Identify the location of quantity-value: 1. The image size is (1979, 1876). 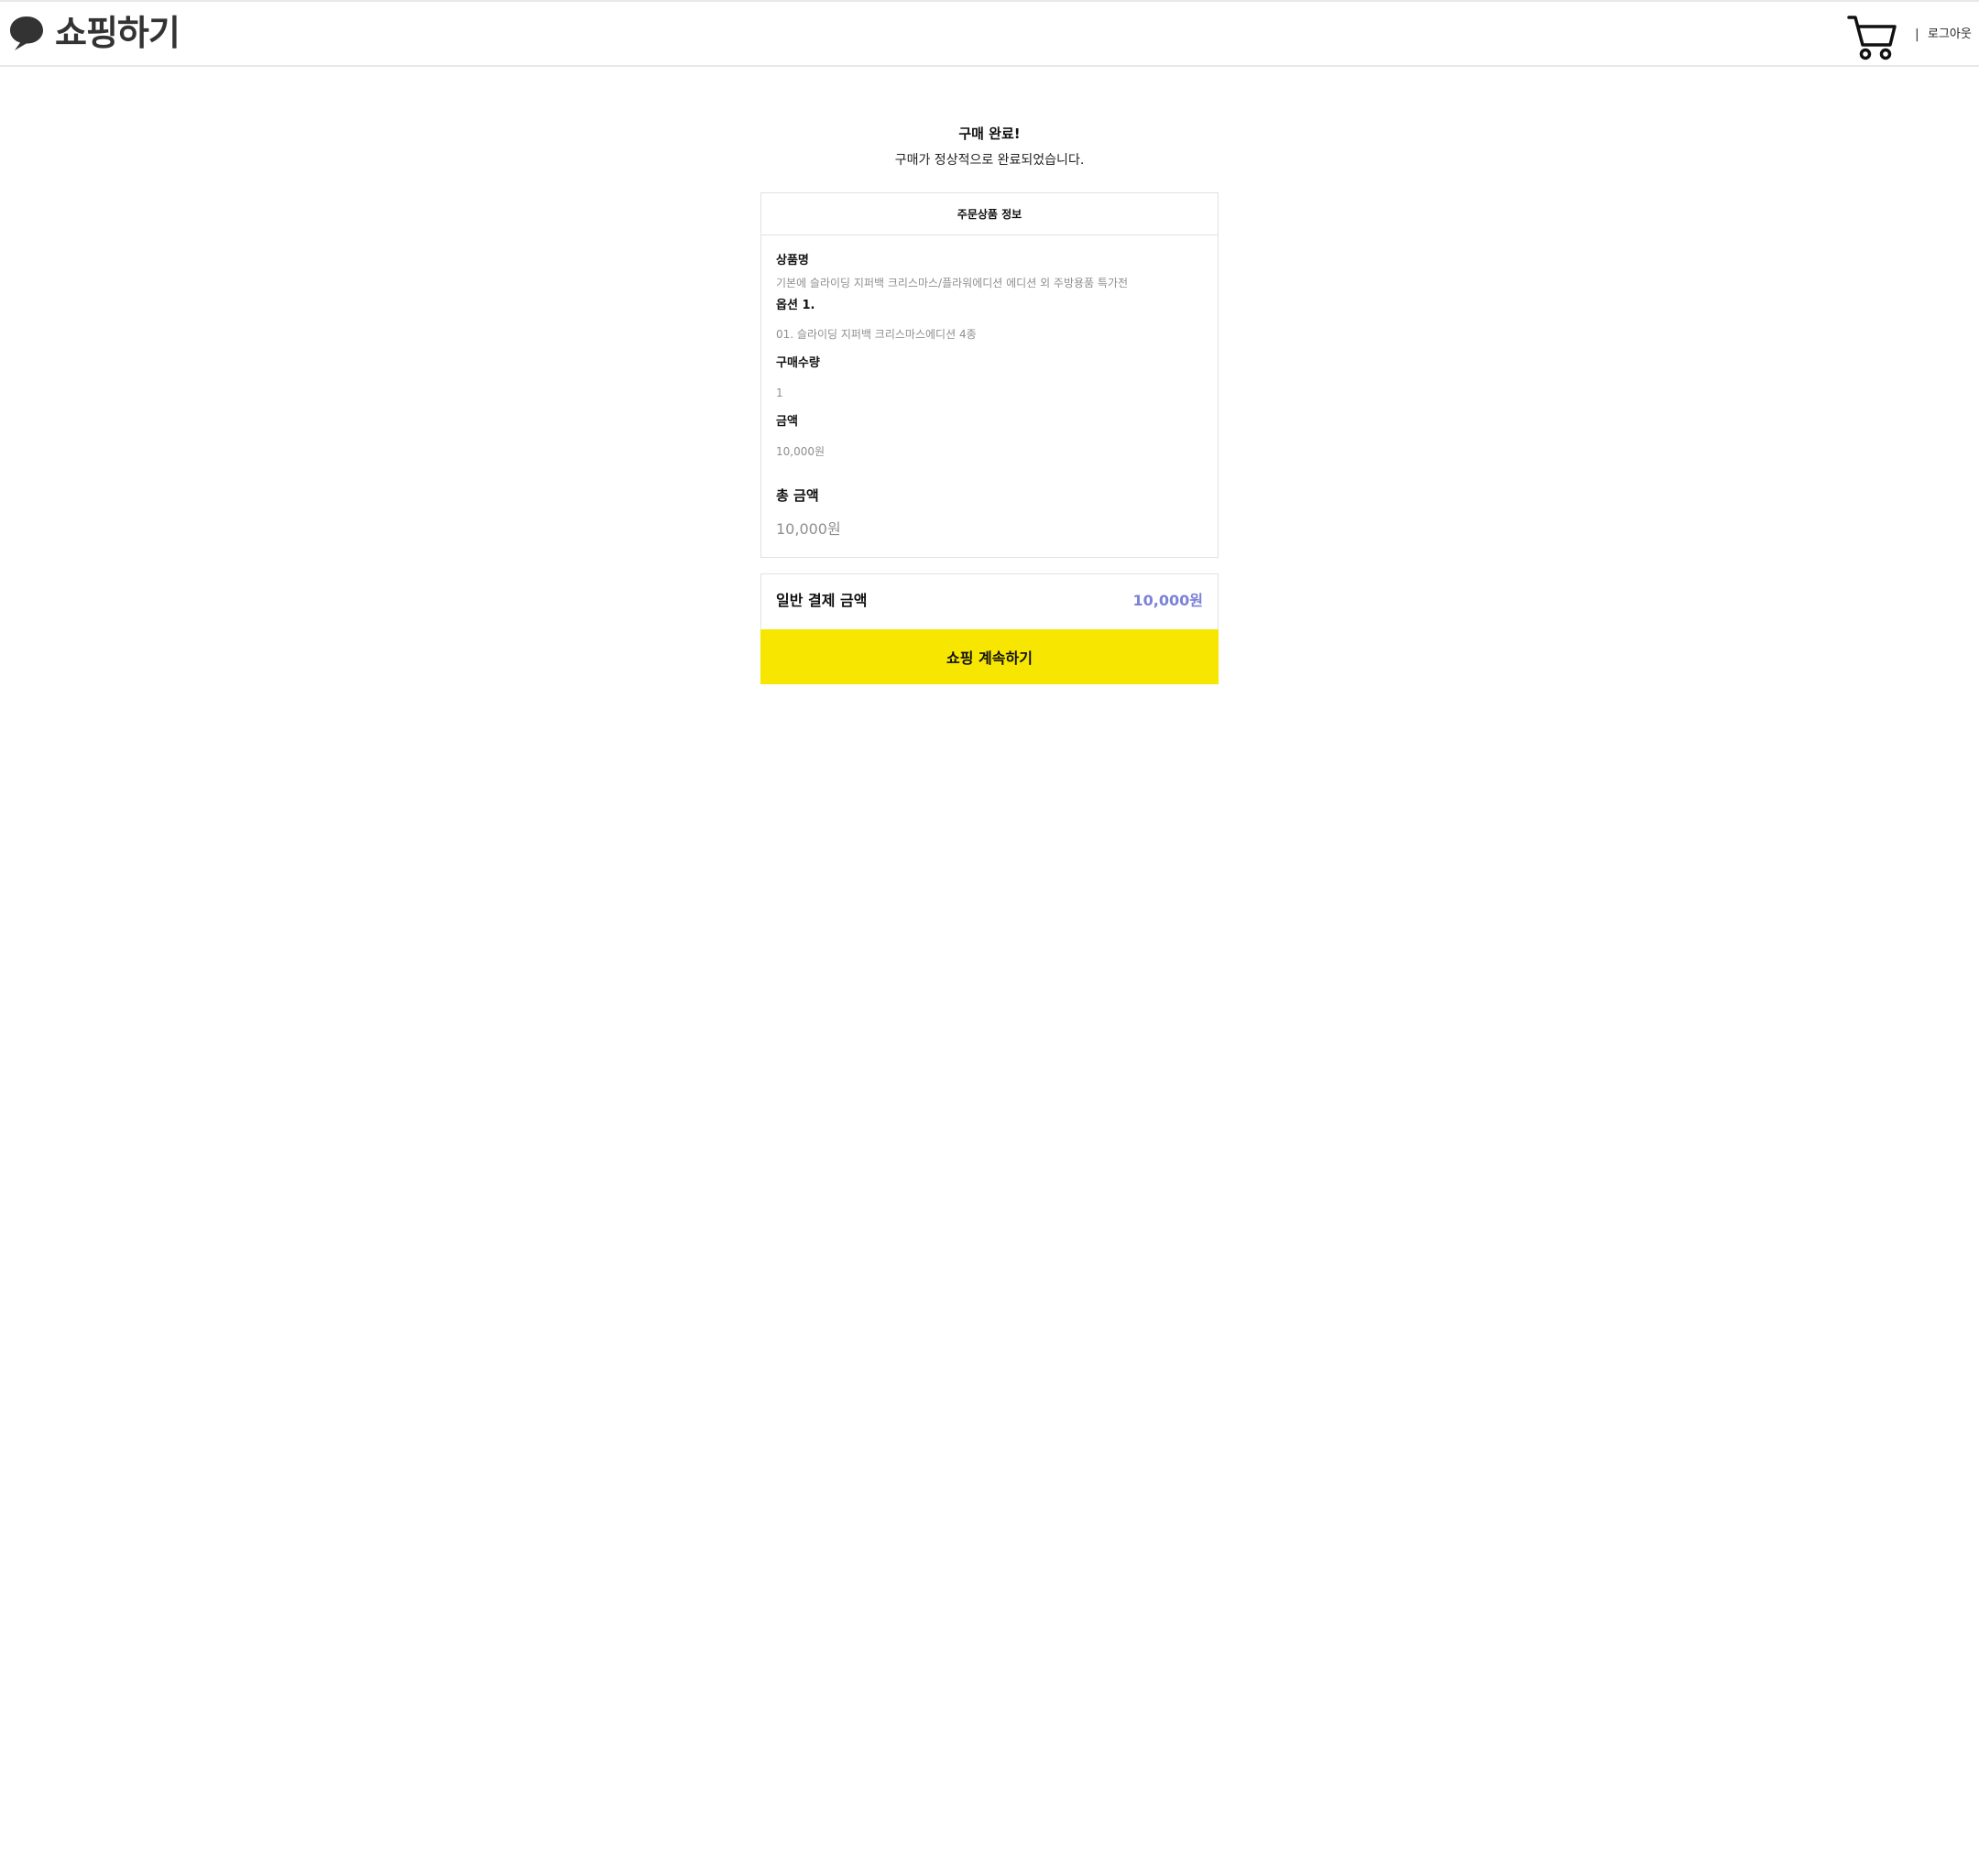
(779, 393).